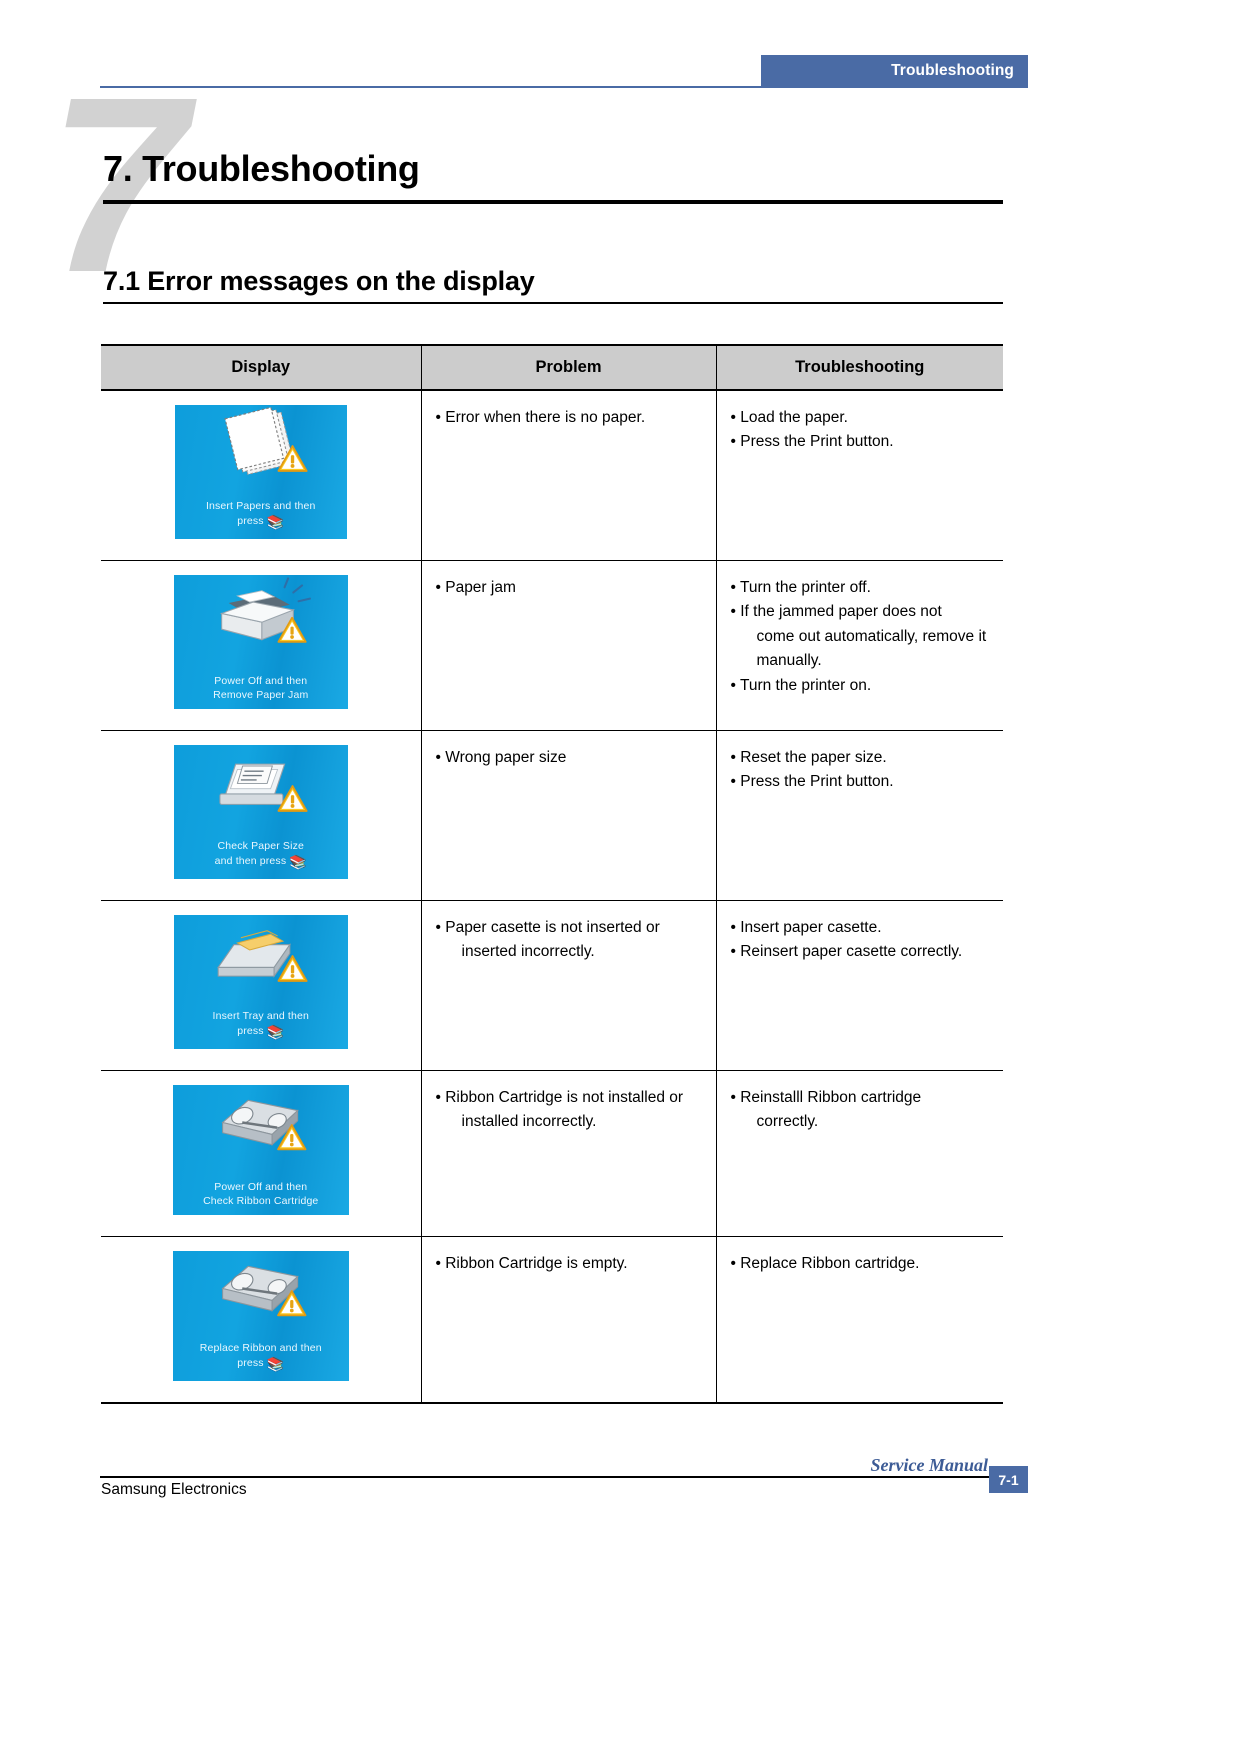 This screenshot has width=1240, height=1754. Describe the element at coordinates (261, 444) in the screenshot. I see `paper-stack-warning-icon` at that location.